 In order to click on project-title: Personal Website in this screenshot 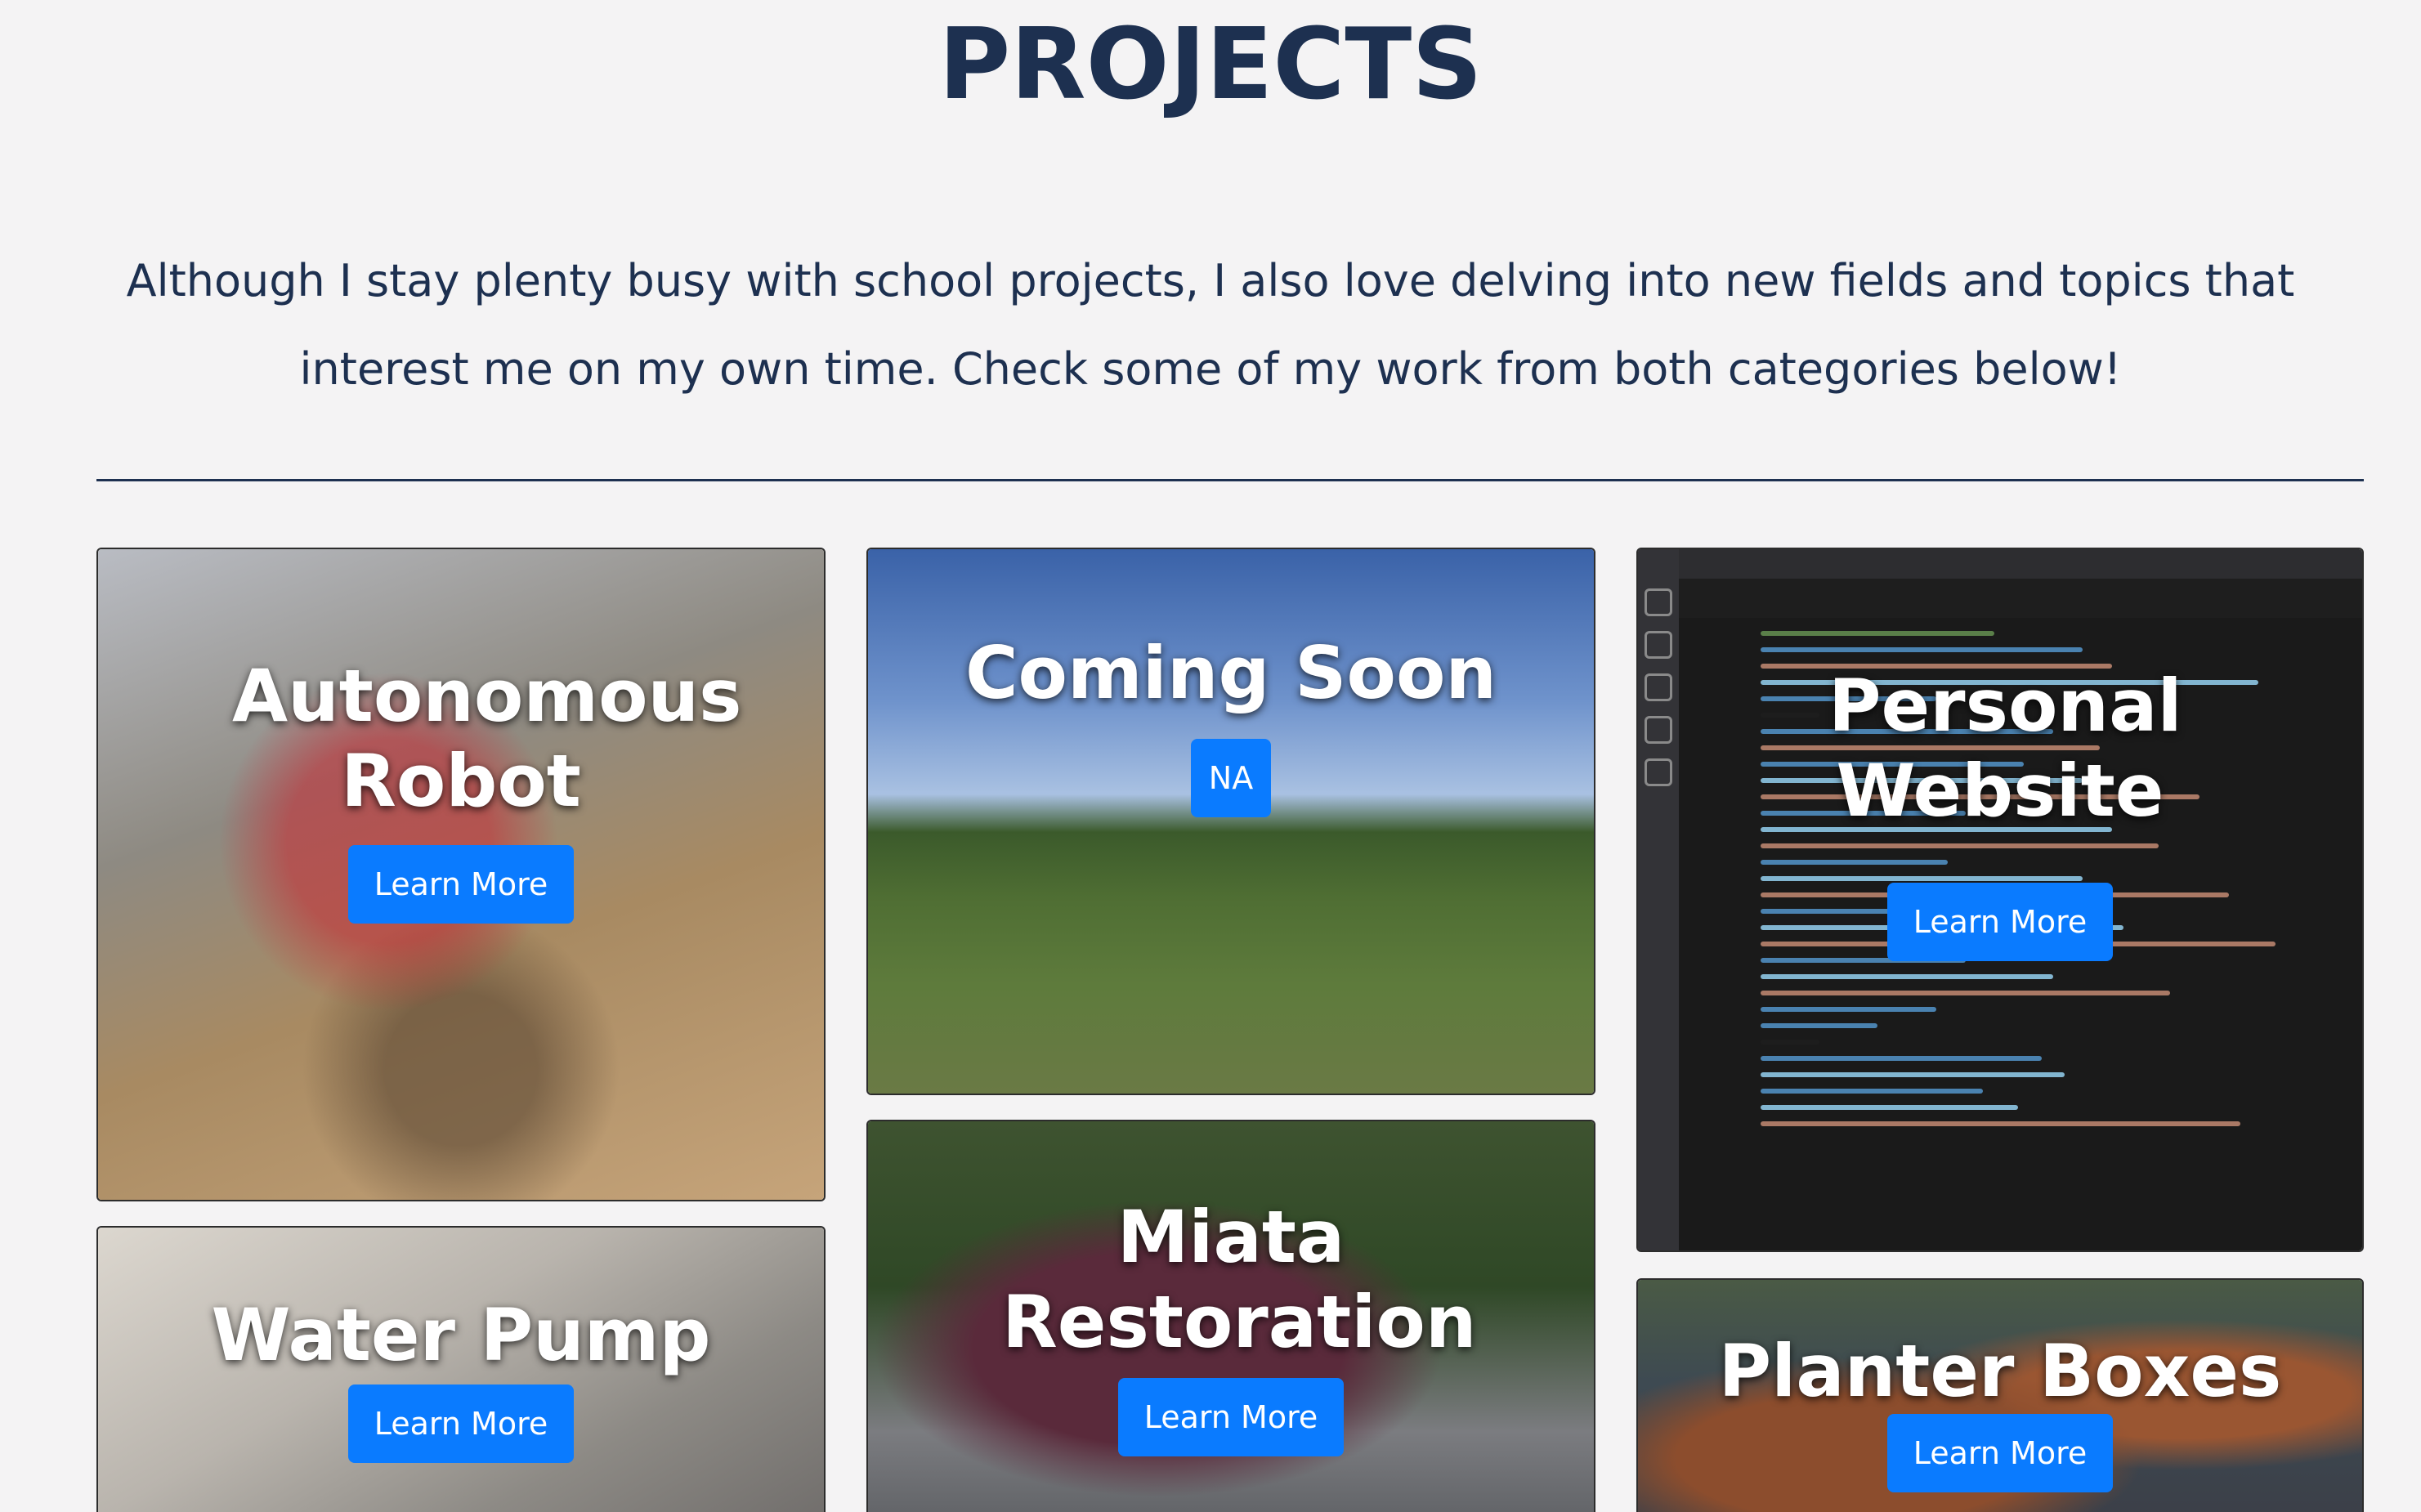, I will do `click(2005, 748)`.